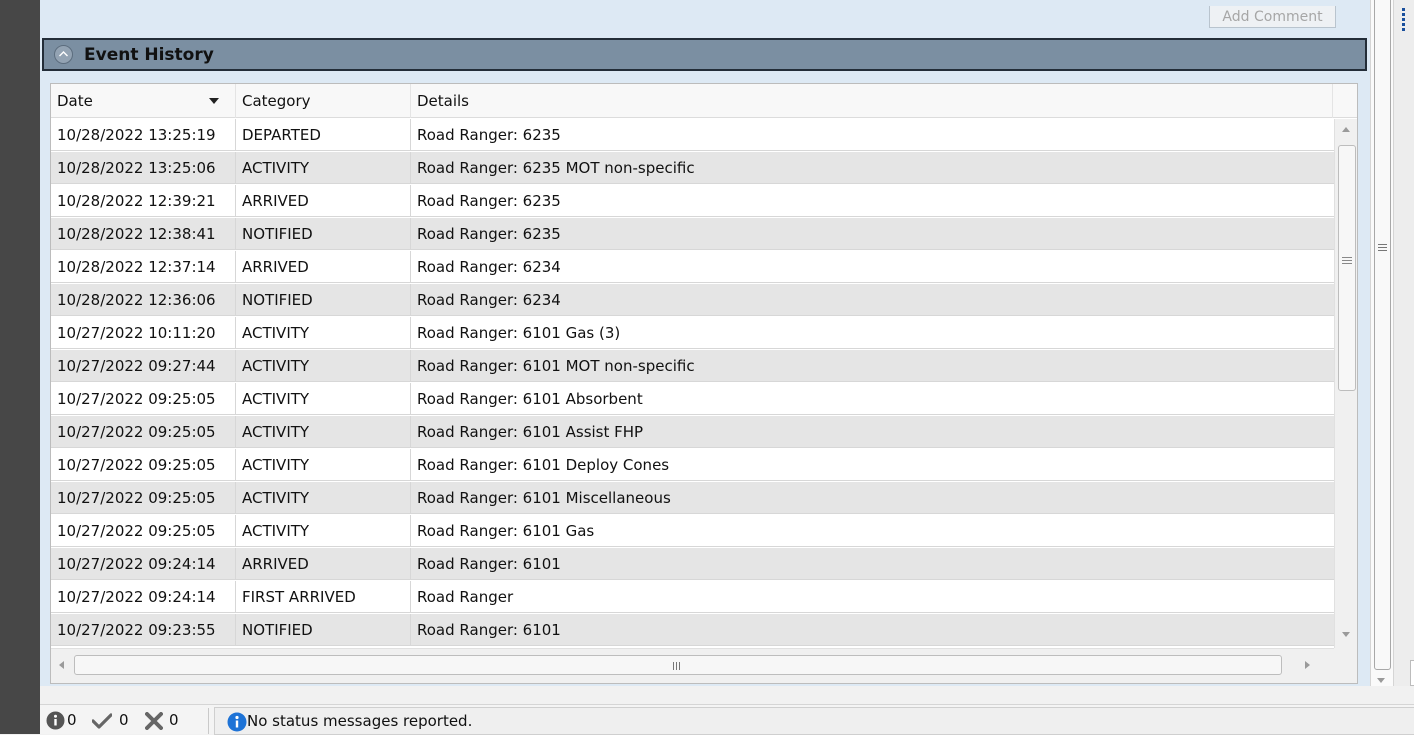 Image resolution: width=1414 pixels, height=735 pixels. I want to click on info-icon, so click(55, 720).